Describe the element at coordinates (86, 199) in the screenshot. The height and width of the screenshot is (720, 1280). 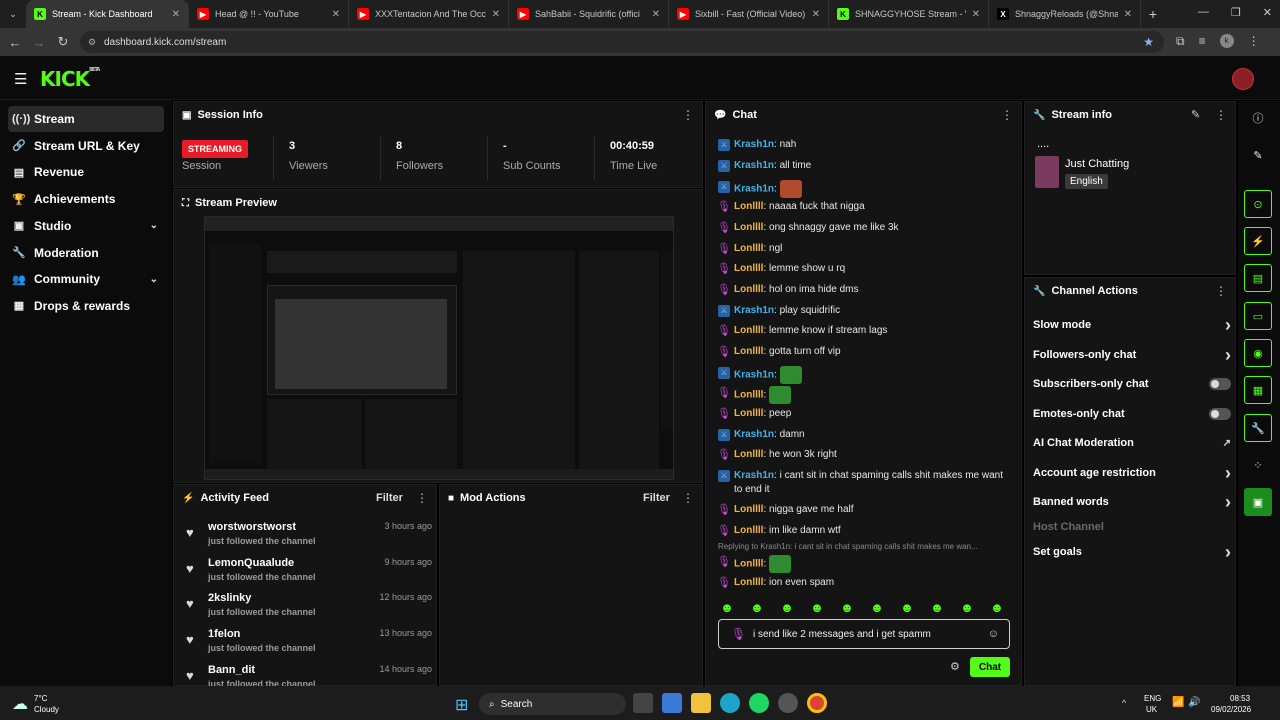
I see `sidebar-item-achievements: 🏆 Achievements` at that location.